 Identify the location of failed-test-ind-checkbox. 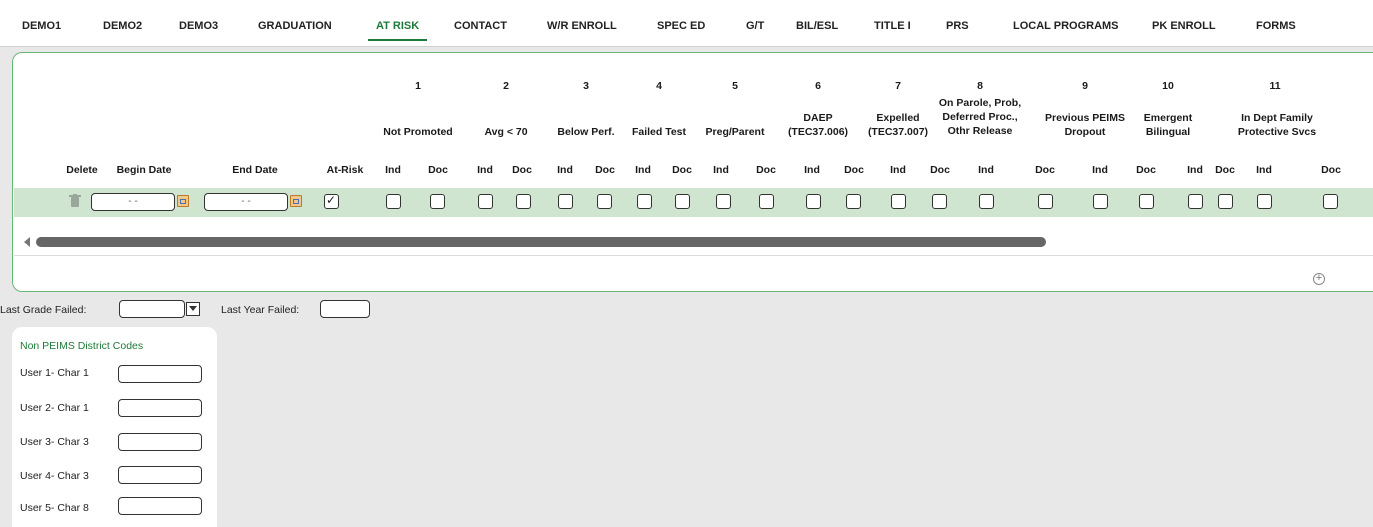
(644, 201).